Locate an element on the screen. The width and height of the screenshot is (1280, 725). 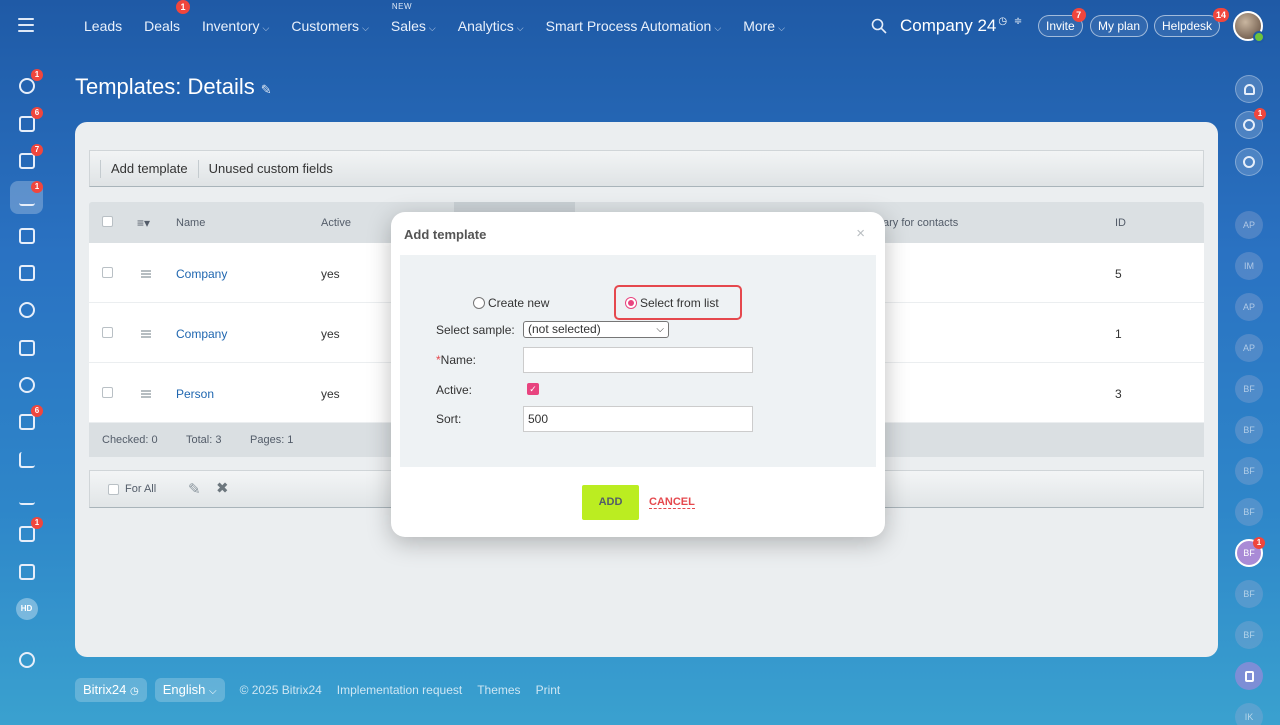
select-sample-label: Select sample: is located at coordinates (475, 330).